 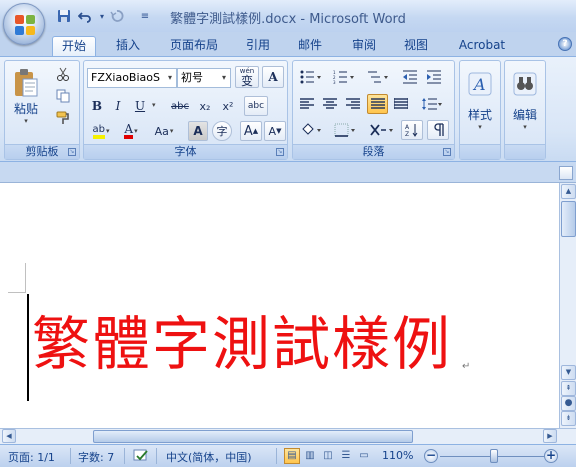 I want to click on font-size-combo: 初号 ▾, so click(x=204, y=78).